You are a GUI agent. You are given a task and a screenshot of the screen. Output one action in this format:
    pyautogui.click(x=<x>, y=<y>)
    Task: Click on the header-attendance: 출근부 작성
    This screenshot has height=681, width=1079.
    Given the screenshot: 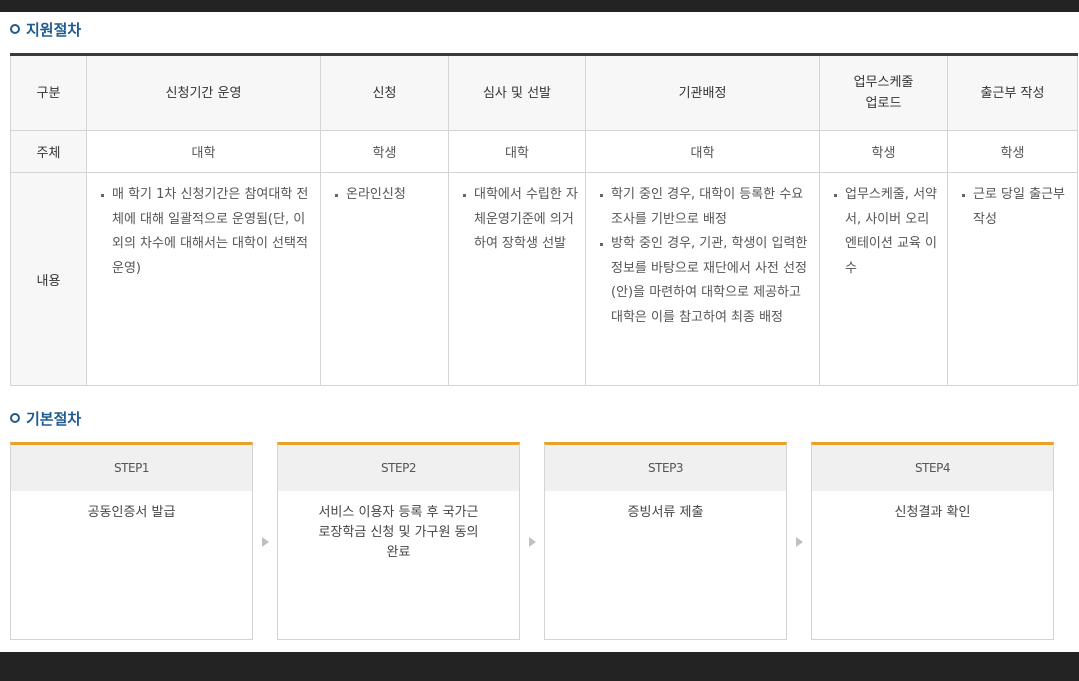 What is the action you would take?
    pyautogui.click(x=1012, y=92)
    